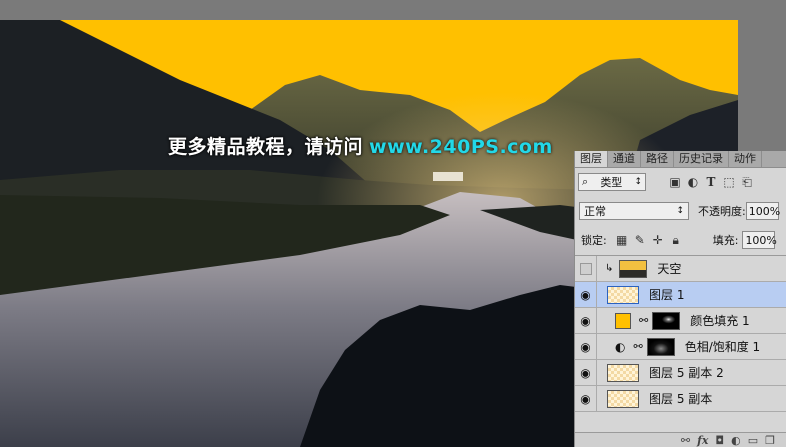  What do you see at coordinates (711, 182) in the screenshot?
I see `type-filter-icon: T` at bounding box center [711, 182].